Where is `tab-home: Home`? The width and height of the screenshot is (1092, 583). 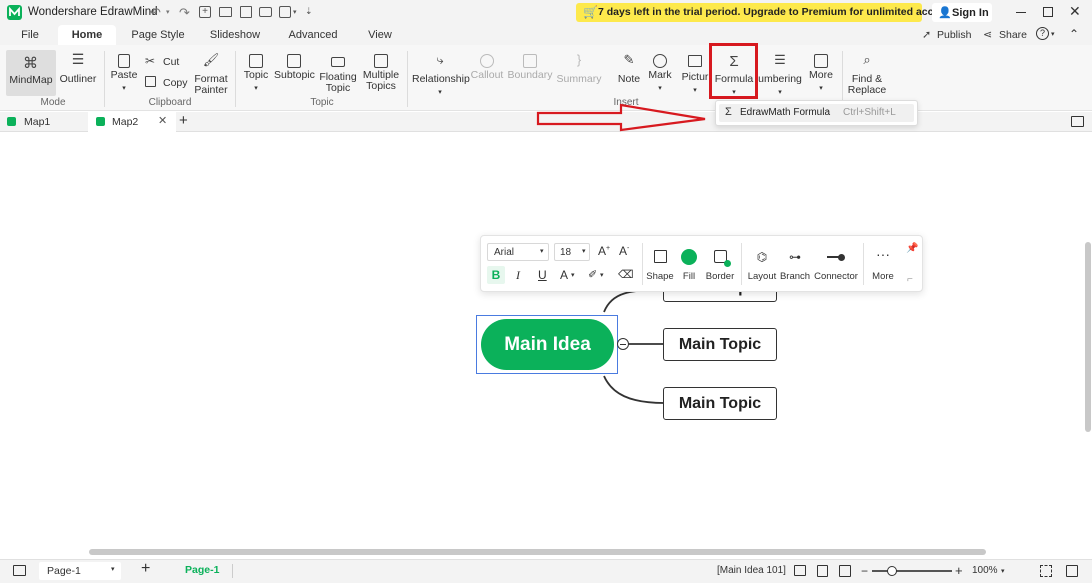 tab-home: Home is located at coordinates (87, 35).